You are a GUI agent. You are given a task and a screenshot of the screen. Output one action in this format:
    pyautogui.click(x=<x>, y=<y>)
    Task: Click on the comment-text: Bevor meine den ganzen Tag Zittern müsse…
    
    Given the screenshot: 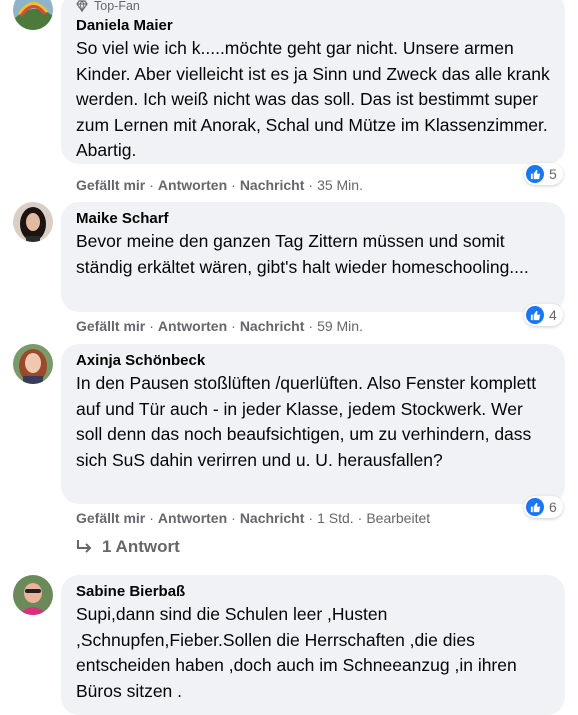 What is the action you would take?
    pyautogui.click(x=302, y=254)
    